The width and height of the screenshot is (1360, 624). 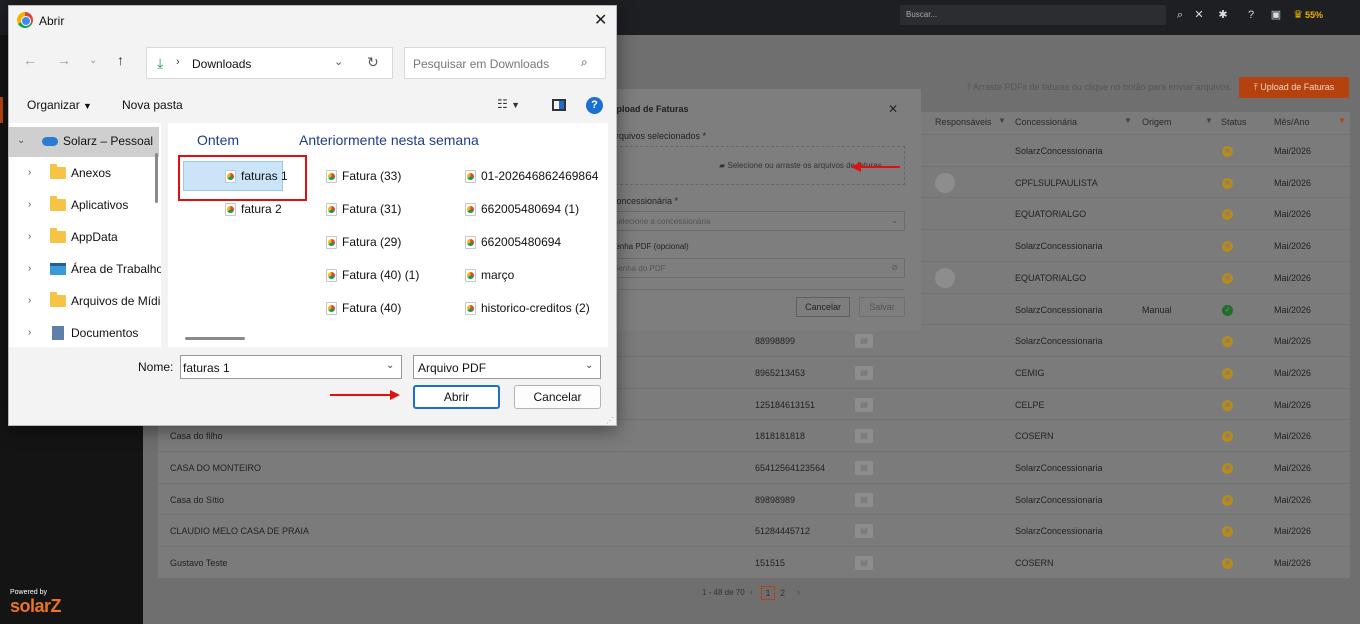 What do you see at coordinates (508, 104) in the screenshot?
I see `view-options-button: ☷ ▼` at bounding box center [508, 104].